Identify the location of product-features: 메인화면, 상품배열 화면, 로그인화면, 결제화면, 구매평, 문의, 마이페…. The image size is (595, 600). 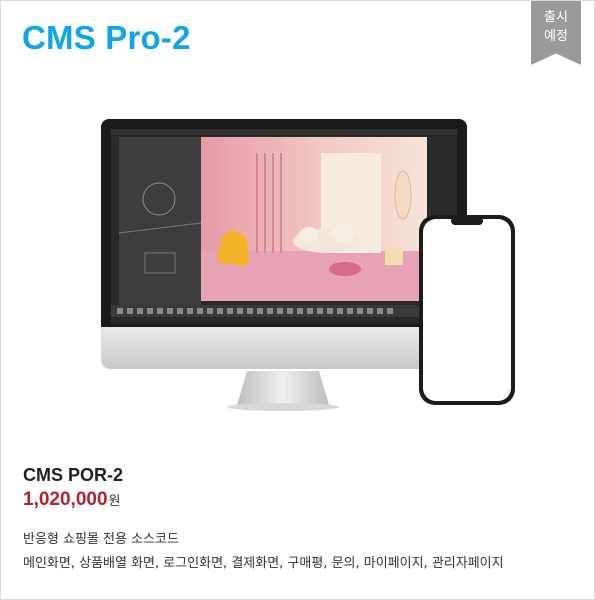
(263, 563).